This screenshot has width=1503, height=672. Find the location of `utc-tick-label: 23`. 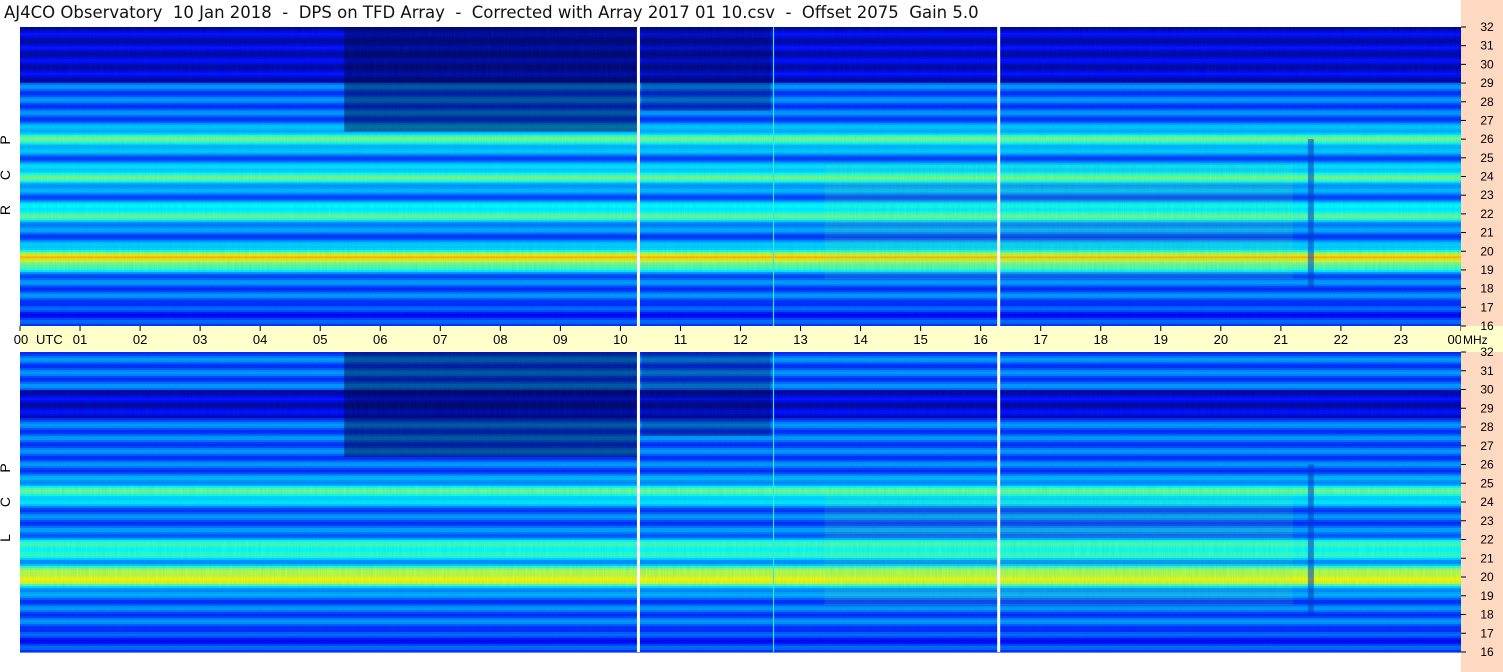

utc-tick-label: 23 is located at coordinates (1401, 339).